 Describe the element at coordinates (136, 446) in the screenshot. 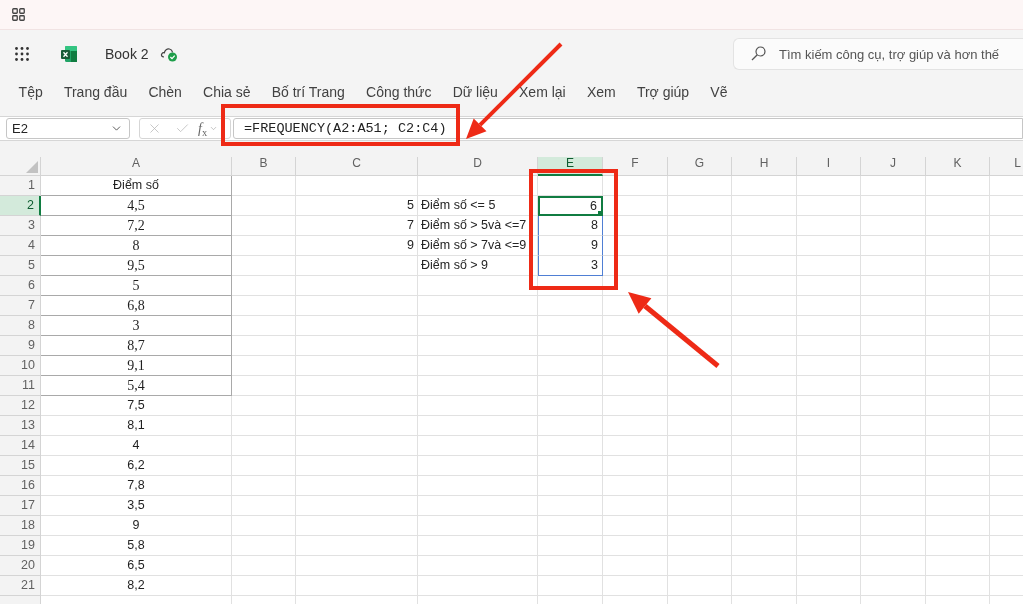

I see `table-cell: 4` at that location.